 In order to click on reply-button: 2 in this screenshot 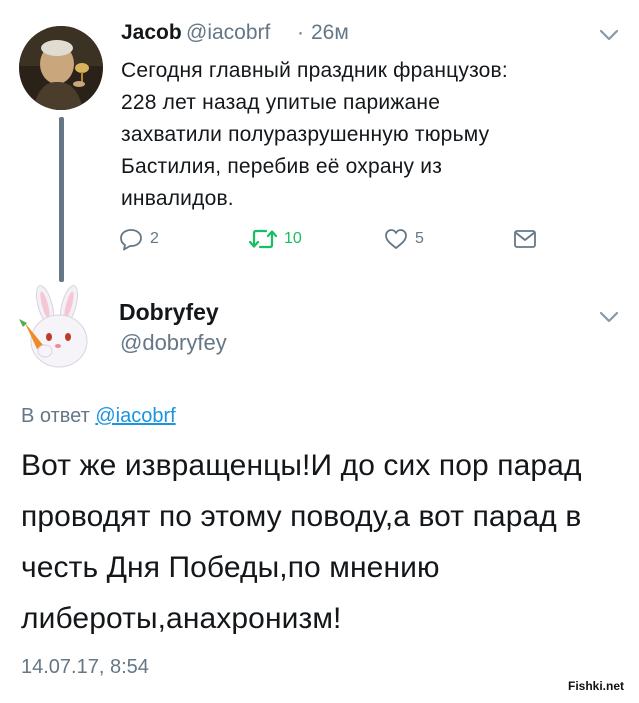, I will do `click(138, 239)`.